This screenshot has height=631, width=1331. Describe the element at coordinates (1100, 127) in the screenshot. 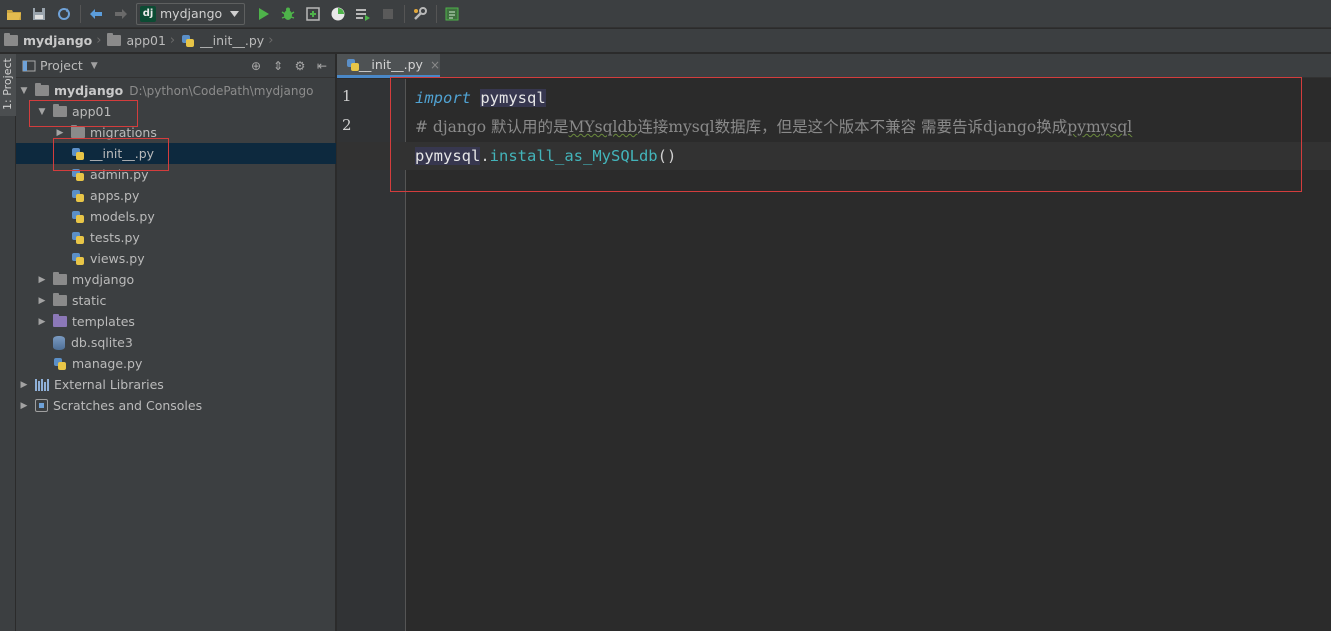

I see `comment-typo-word: pymysql` at that location.